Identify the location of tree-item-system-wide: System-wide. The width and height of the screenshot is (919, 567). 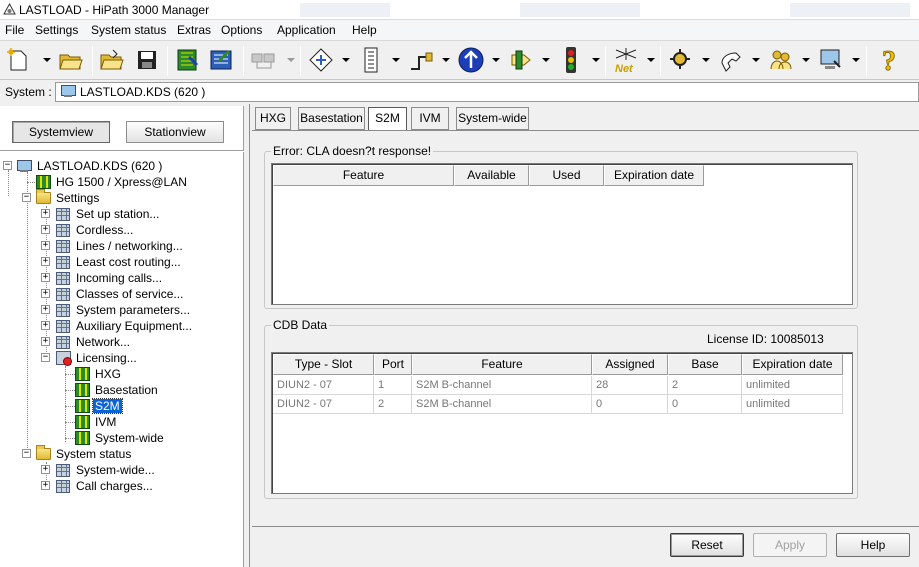
(120, 438).